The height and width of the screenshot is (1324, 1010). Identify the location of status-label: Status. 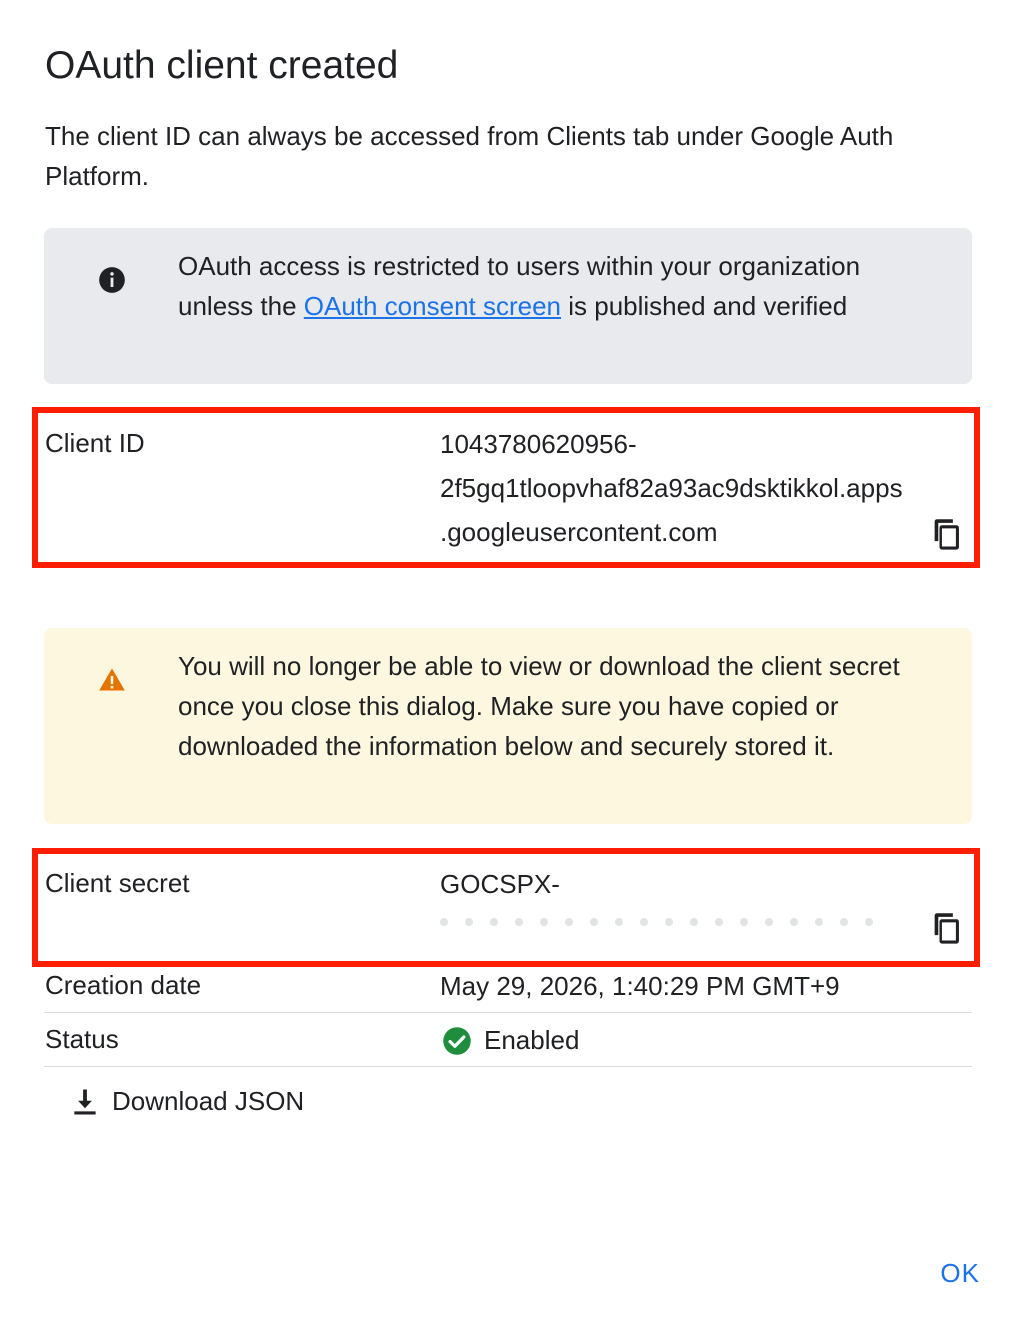
(82, 1039).